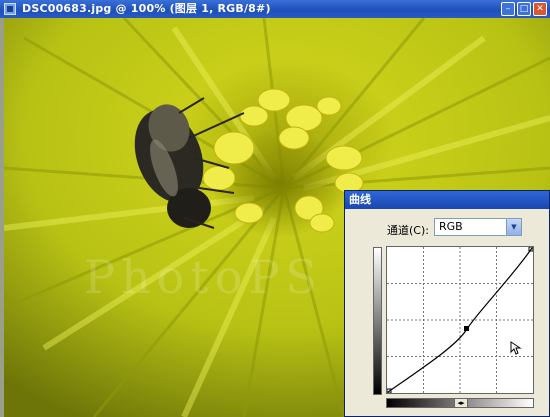 The image size is (550, 417). What do you see at coordinates (408, 230) in the screenshot?
I see `channel-label: 通道(C):` at bounding box center [408, 230].